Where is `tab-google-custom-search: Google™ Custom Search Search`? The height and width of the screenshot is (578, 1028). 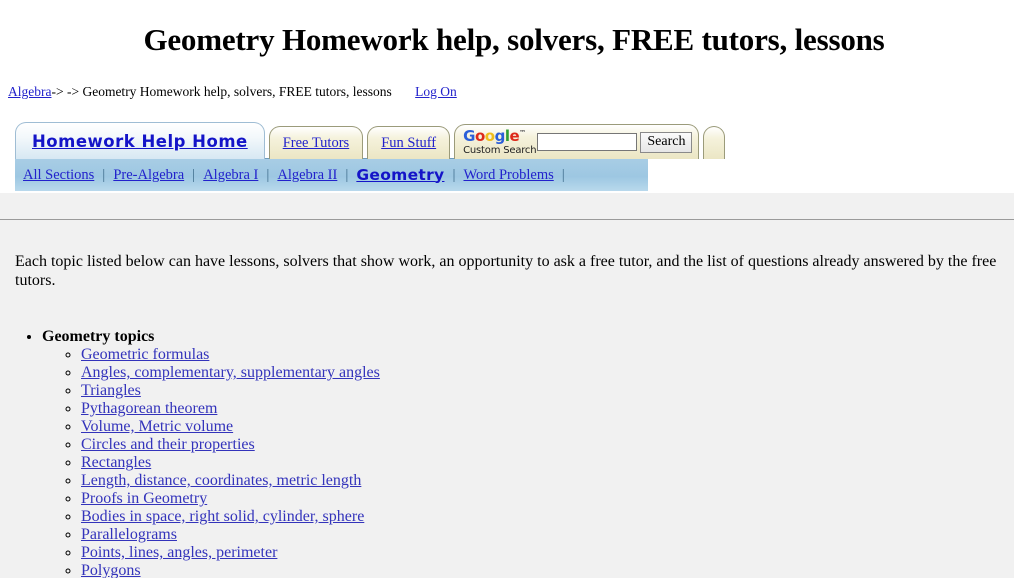
tab-google-custom-search: Google™ Custom Search Search is located at coordinates (577, 141).